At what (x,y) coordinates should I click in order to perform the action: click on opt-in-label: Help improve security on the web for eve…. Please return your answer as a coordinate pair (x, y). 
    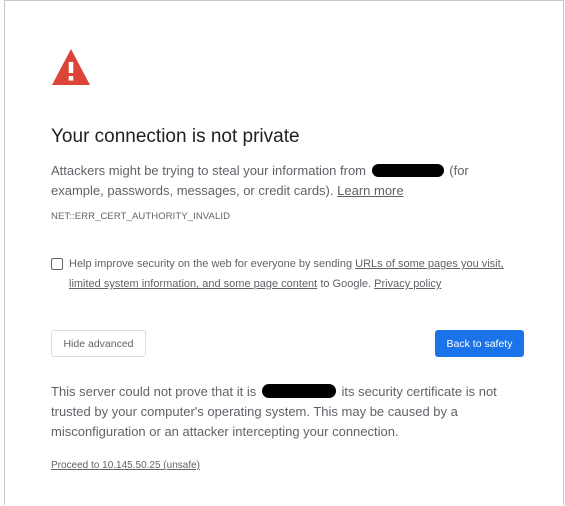
    Looking at the image, I should click on (300, 274).